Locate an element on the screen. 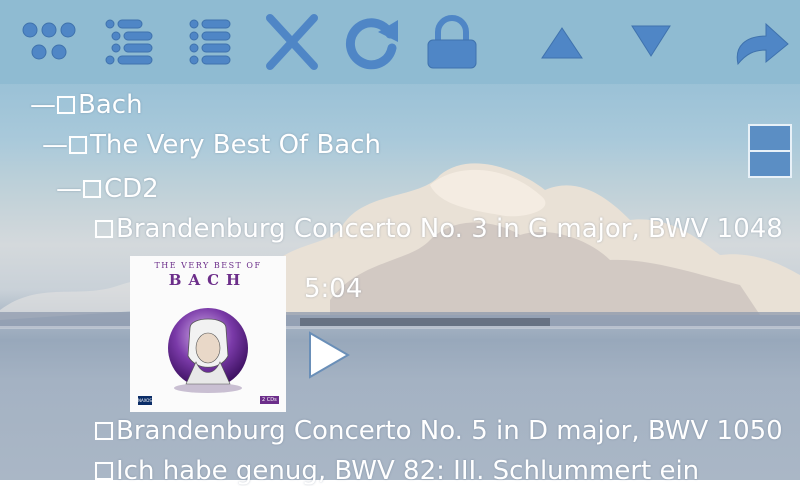 The width and height of the screenshot is (800, 486). disc-label: CD2 is located at coordinates (131, 189).